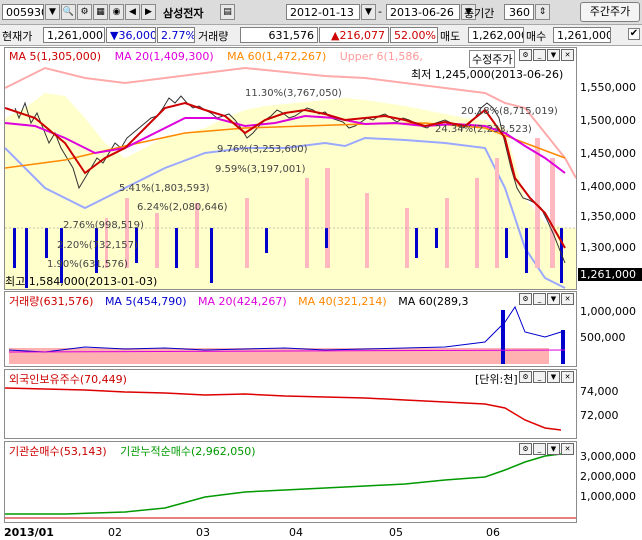 This screenshot has height=540, width=642. What do you see at coordinates (610, 274) in the screenshot?
I see `current-price-tag: 1,261,000` at bounding box center [610, 274].